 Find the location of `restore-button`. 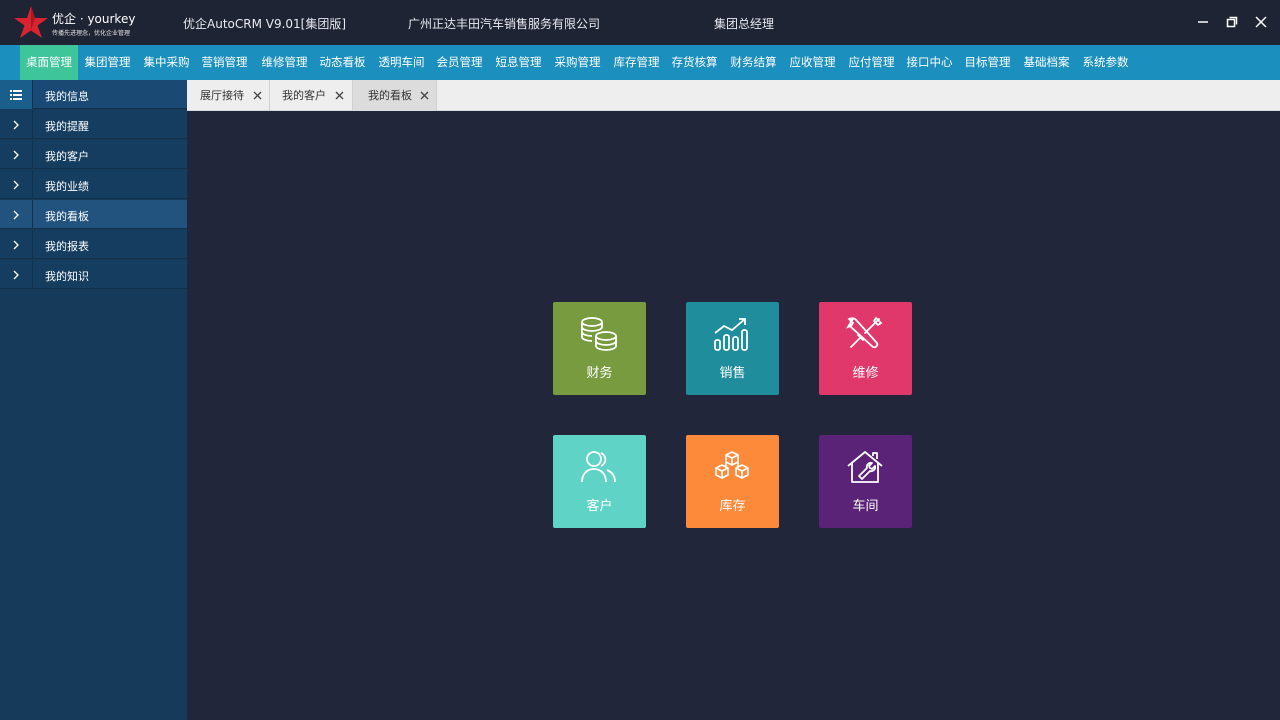

restore-button is located at coordinates (1232, 22).